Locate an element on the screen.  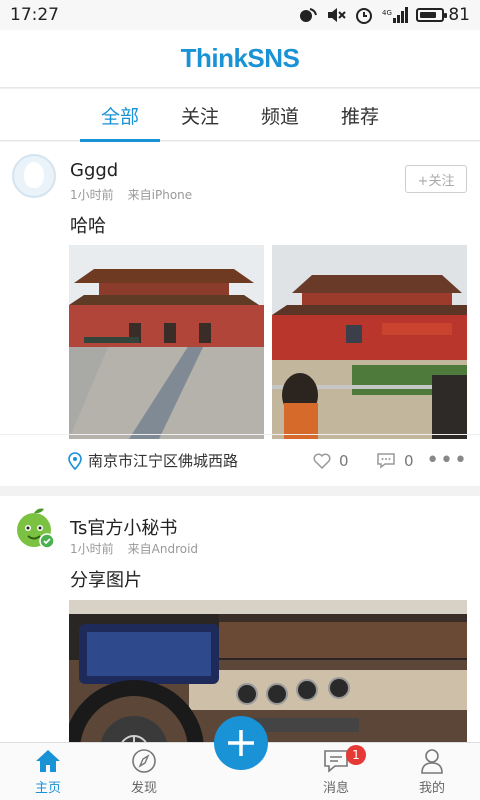
nav-messages-label: 消息 is located at coordinates (335, 788).